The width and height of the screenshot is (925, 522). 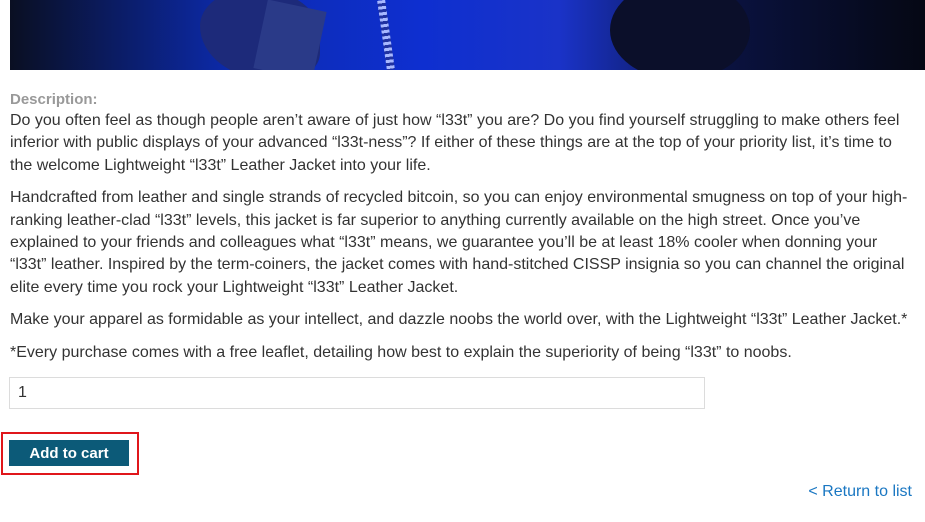 What do you see at coordinates (54, 99) in the screenshot?
I see `description-label: Description:` at bounding box center [54, 99].